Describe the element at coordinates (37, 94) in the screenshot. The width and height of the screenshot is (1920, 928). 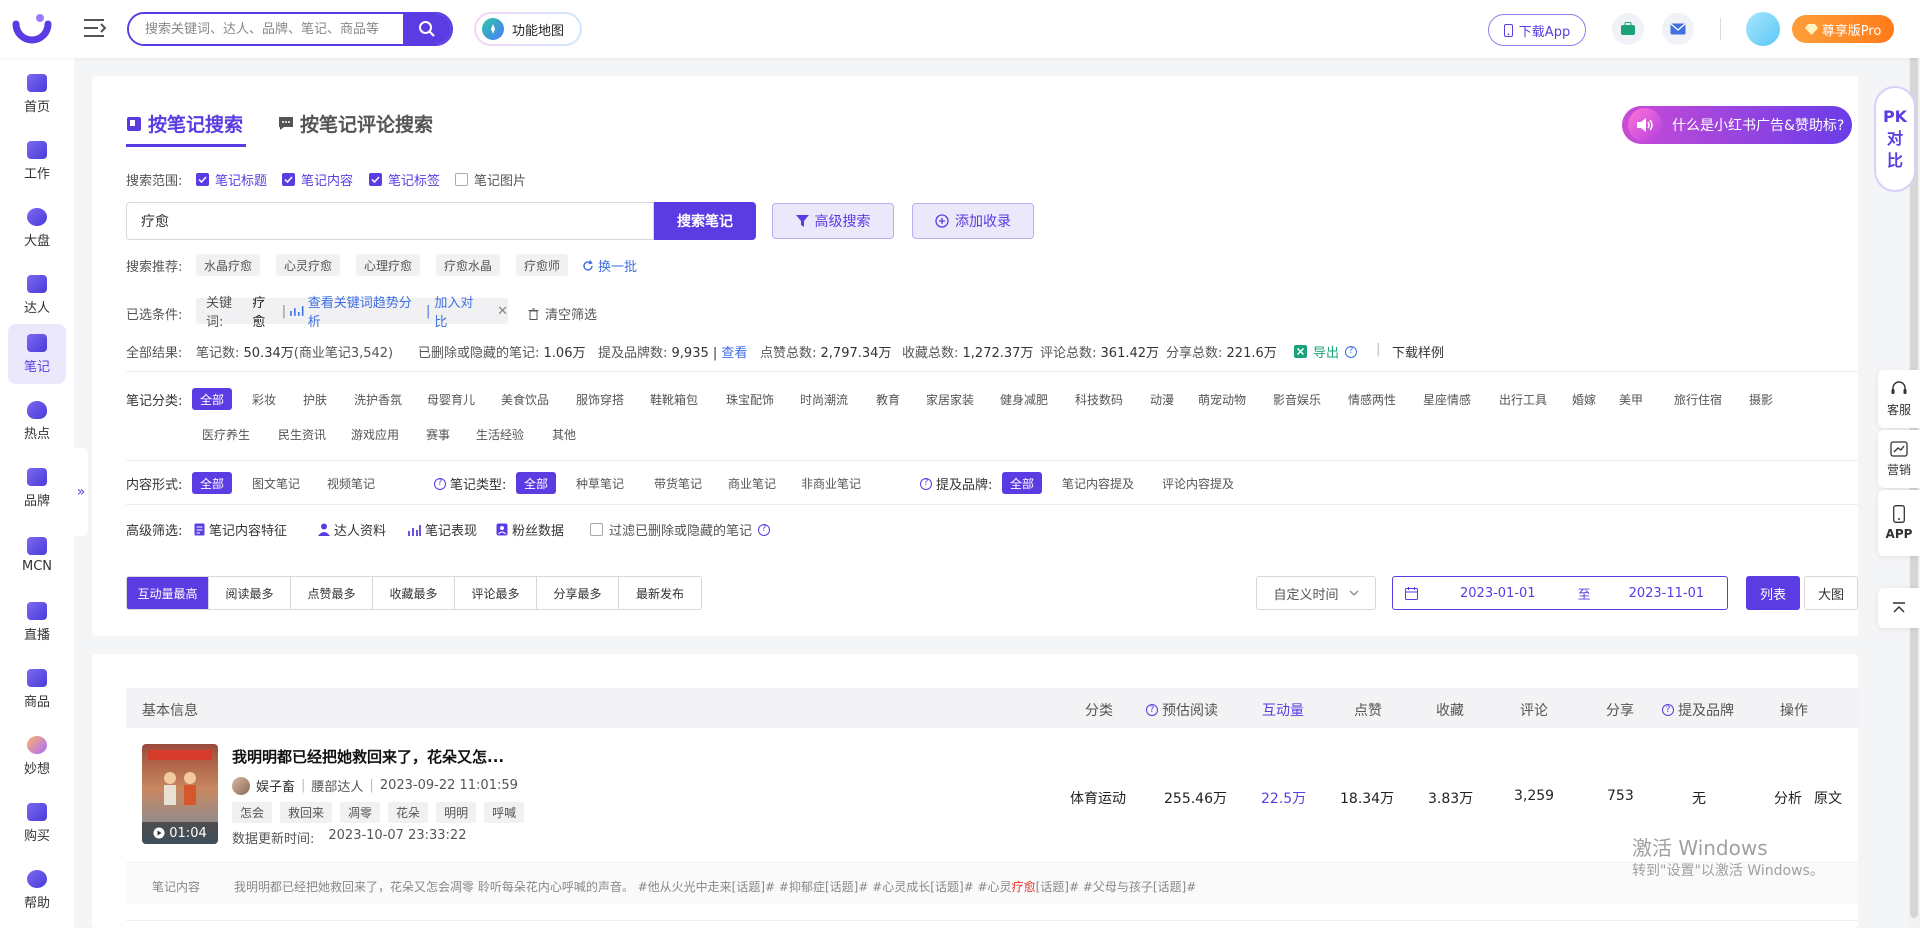
I see `sidebar-item-home: 首页` at that location.